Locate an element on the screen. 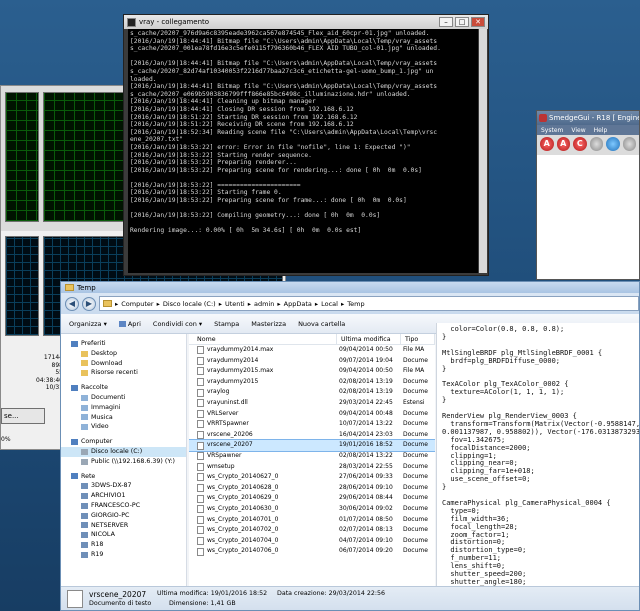 This screenshot has height=611, width=640. column-type: Tipo is located at coordinates (418, 339).